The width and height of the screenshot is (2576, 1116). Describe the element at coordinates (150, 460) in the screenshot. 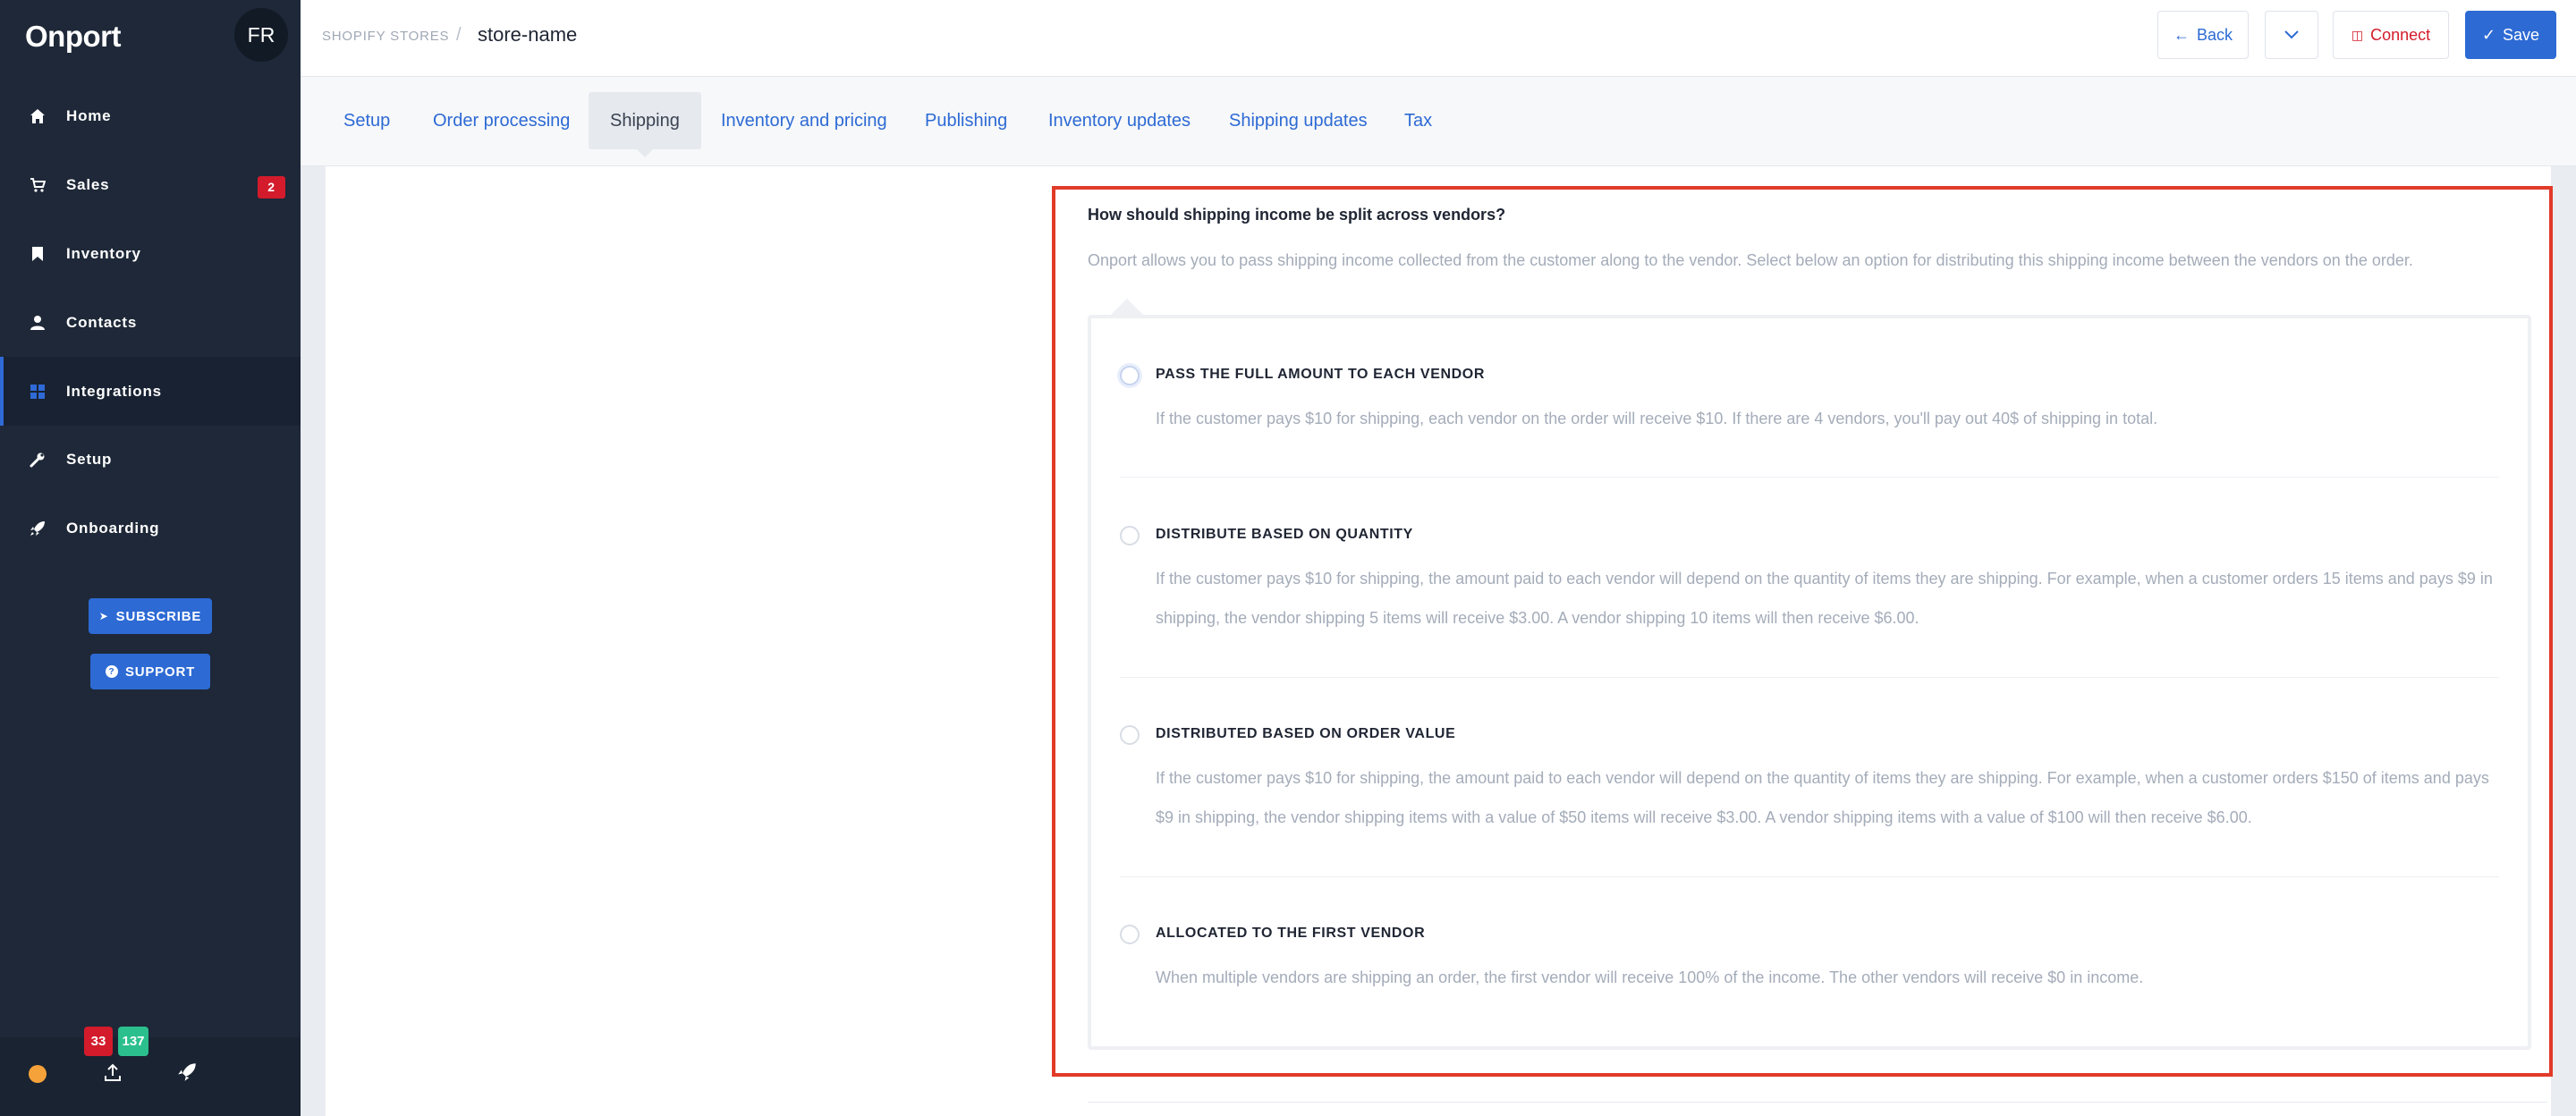

I see `sidebar-item-setup: Setup` at that location.